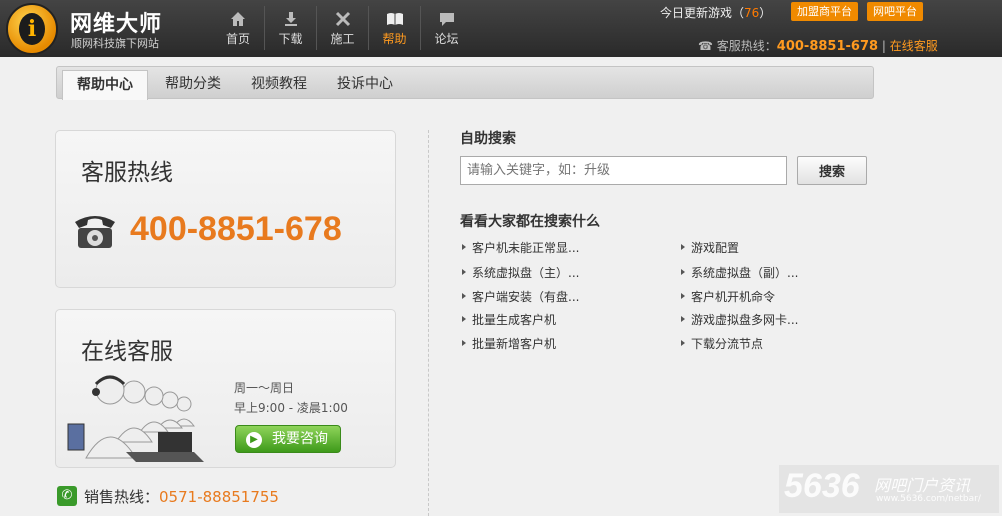 This screenshot has height=516, width=1002. I want to click on service-hours: 早上9:00 - 凌晨1:00, so click(291, 408).